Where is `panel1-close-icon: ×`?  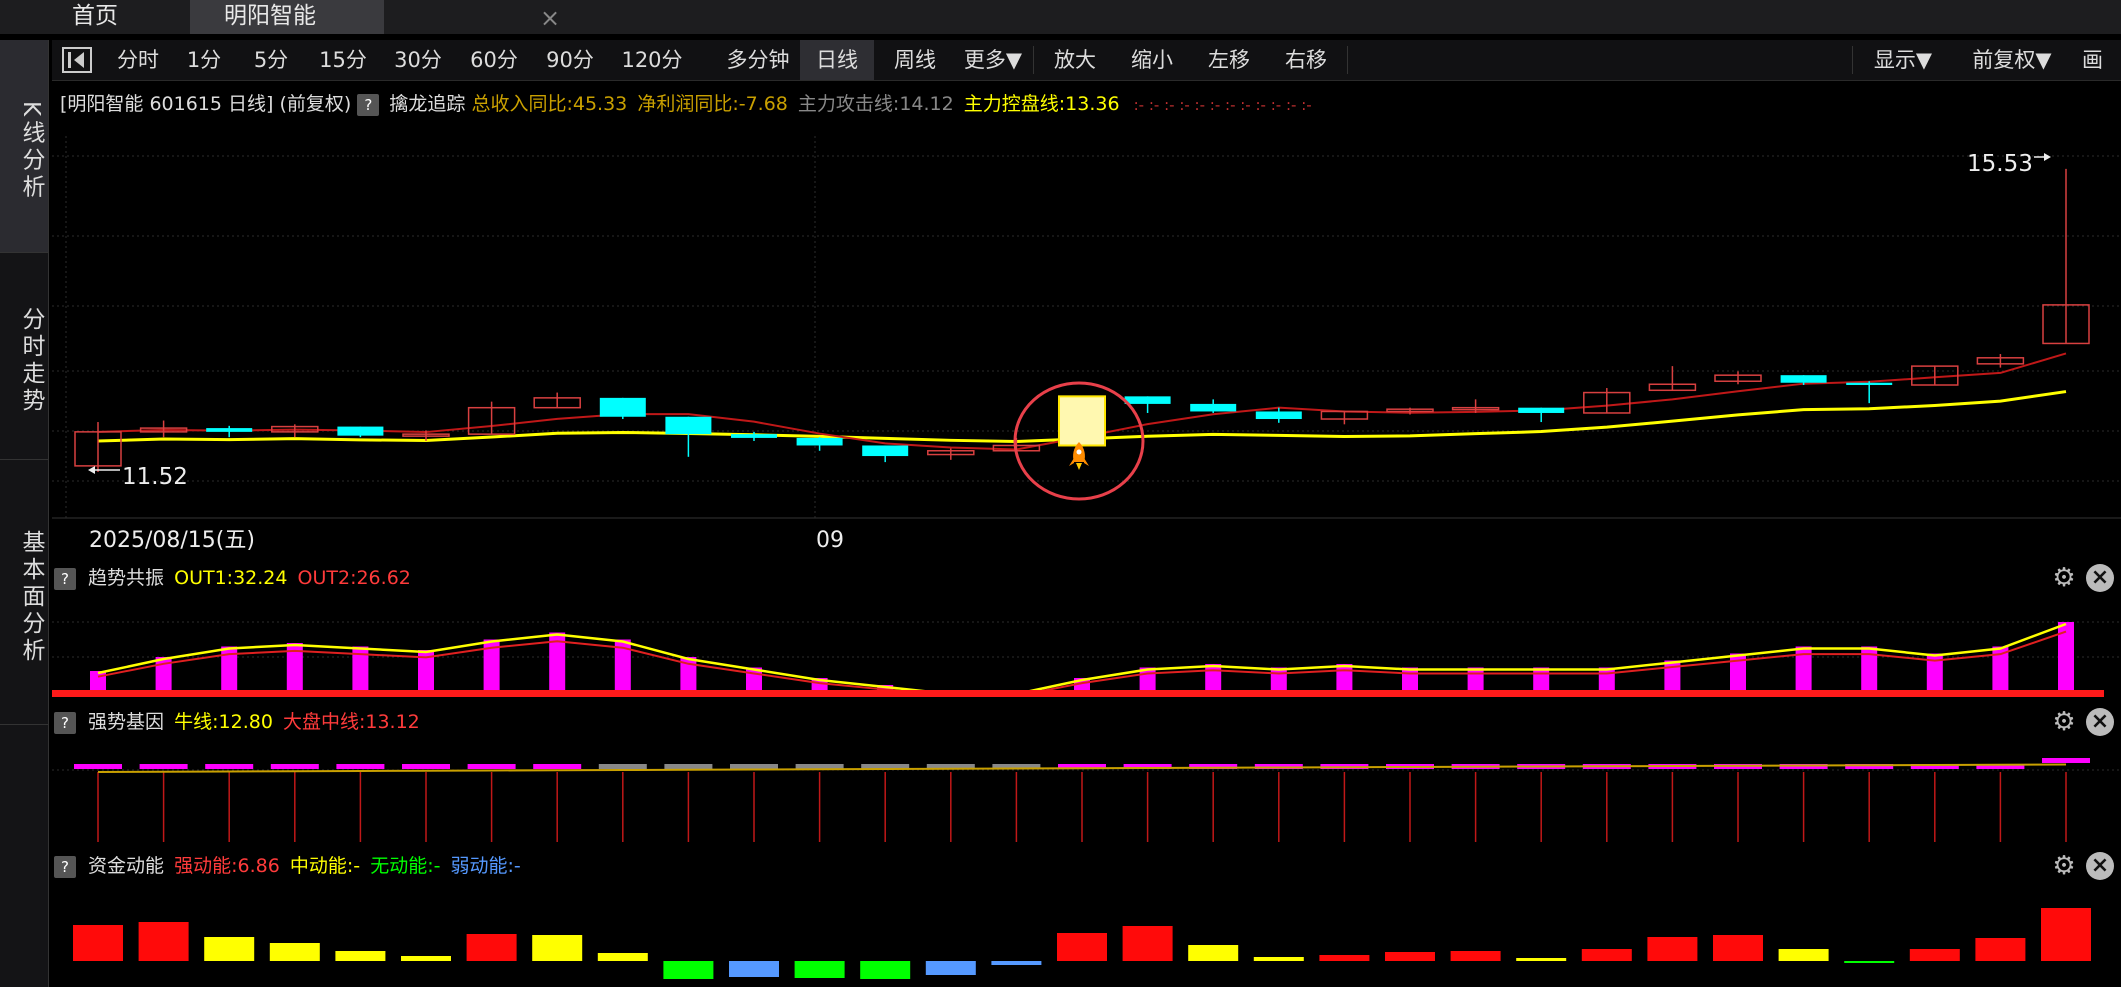
panel1-close-icon: × is located at coordinates (2100, 578).